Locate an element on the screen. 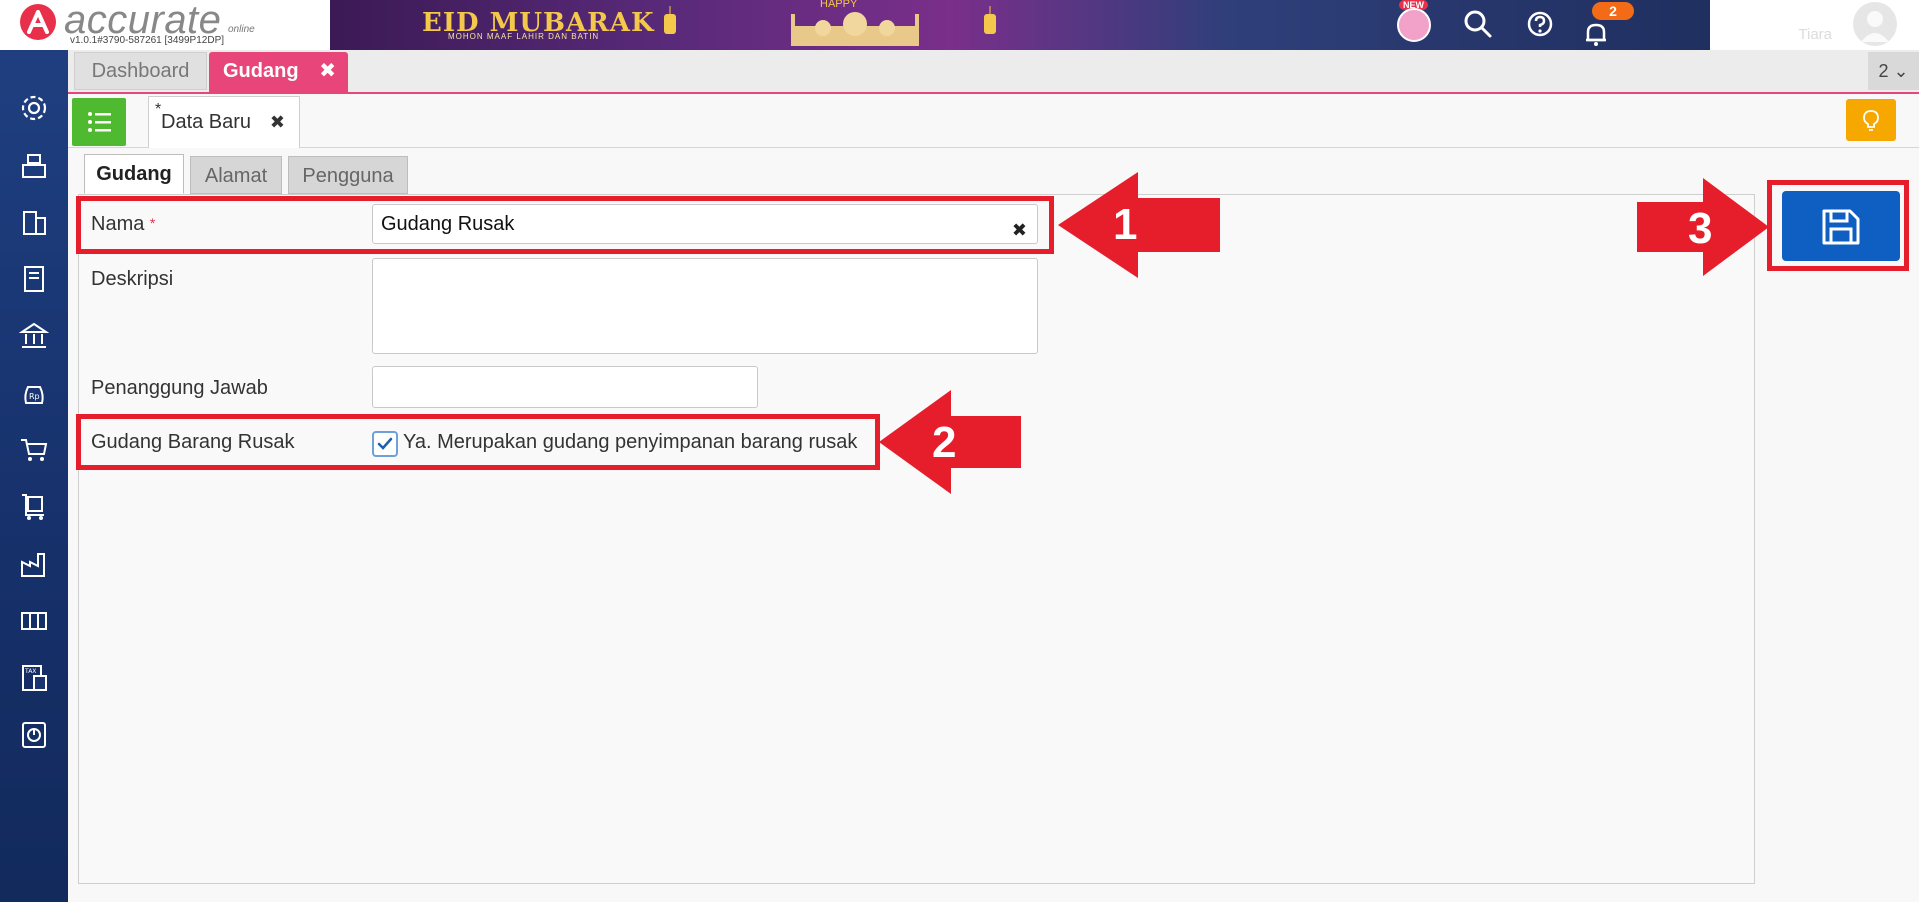 The image size is (1919, 902). tab-data-baru-label: Data Baru is located at coordinates (206, 122).